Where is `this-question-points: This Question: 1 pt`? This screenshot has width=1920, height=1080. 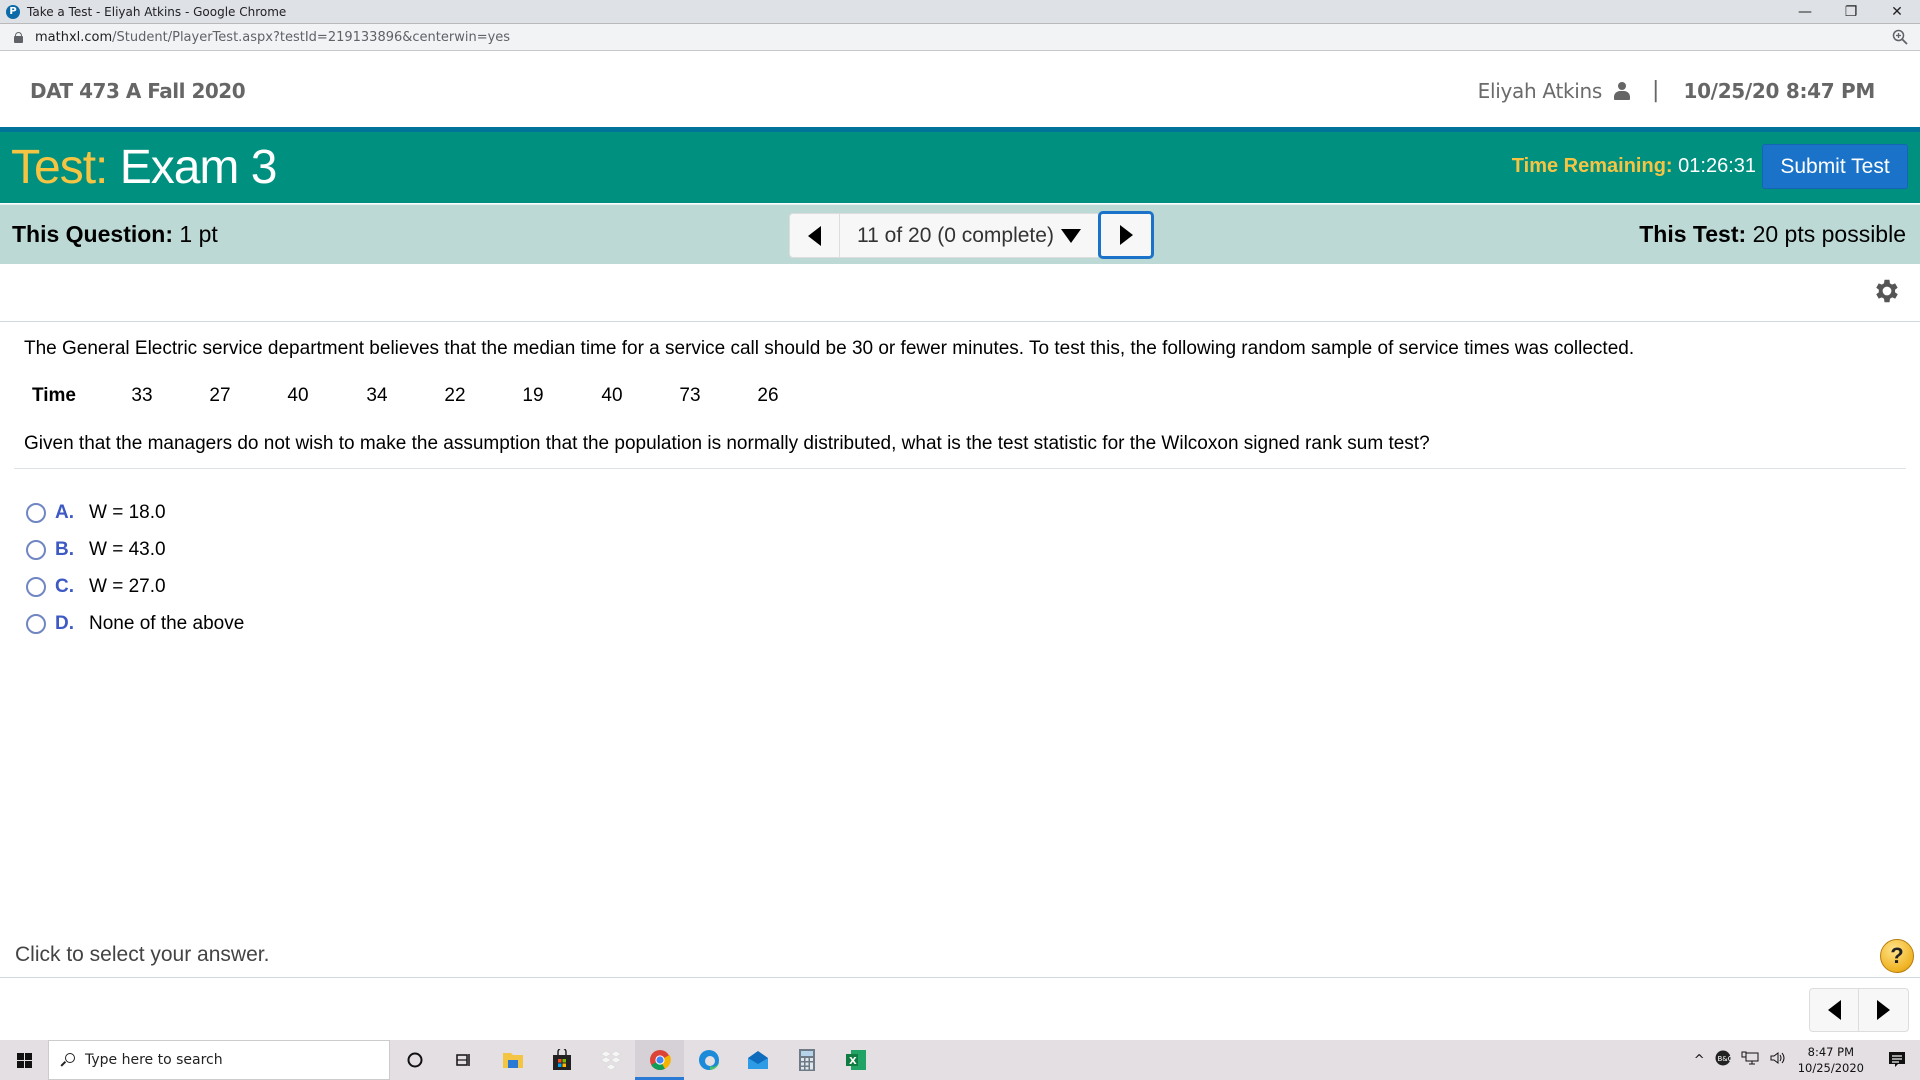
this-question-points: This Question: 1 pt is located at coordinates (115, 234).